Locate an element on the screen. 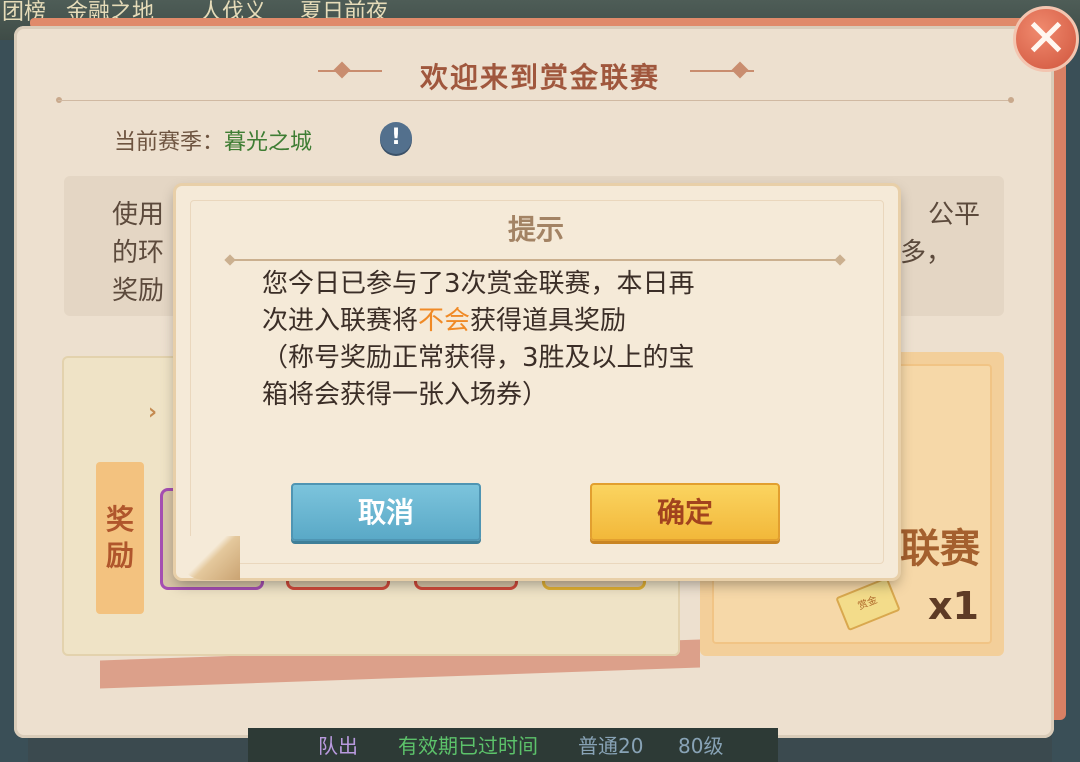 Image resolution: width=1080 pixels, height=762 pixels. message-highlight: 不会 is located at coordinates (444, 321).